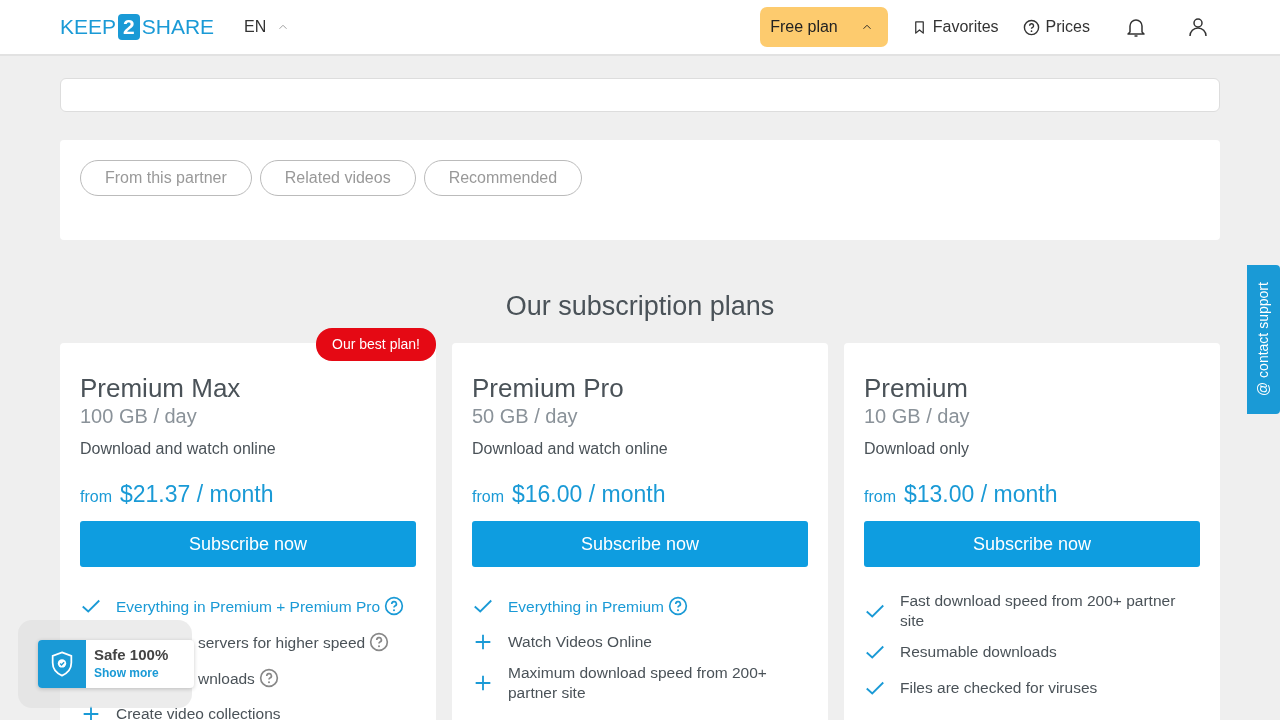  I want to click on feature-text: Everything in Premium, so click(586, 606).